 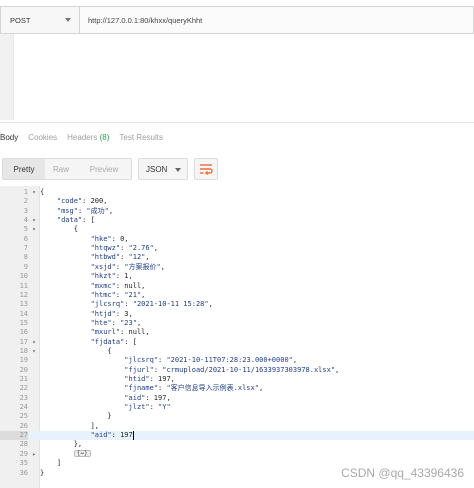 I want to click on line-number: 20, so click(x=23, y=369).